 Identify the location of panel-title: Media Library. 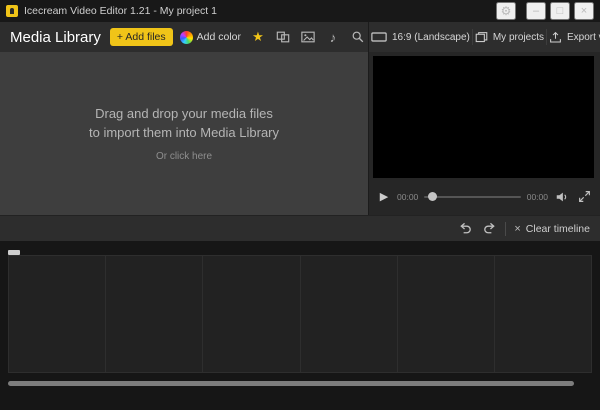
(55, 37).